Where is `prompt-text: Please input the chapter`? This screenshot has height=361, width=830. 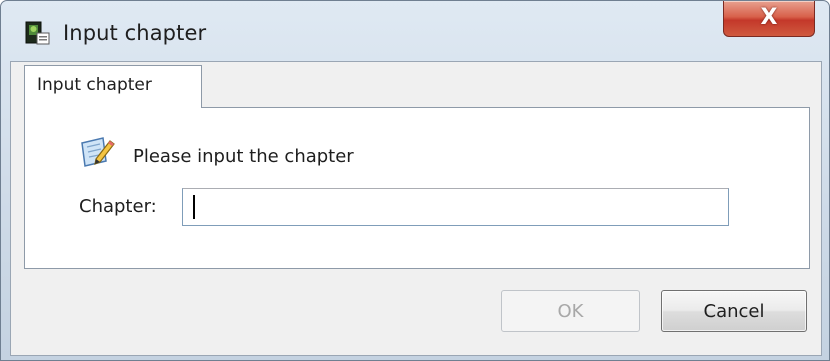 prompt-text: Please input the chapter is located at coordinates (243, 156).